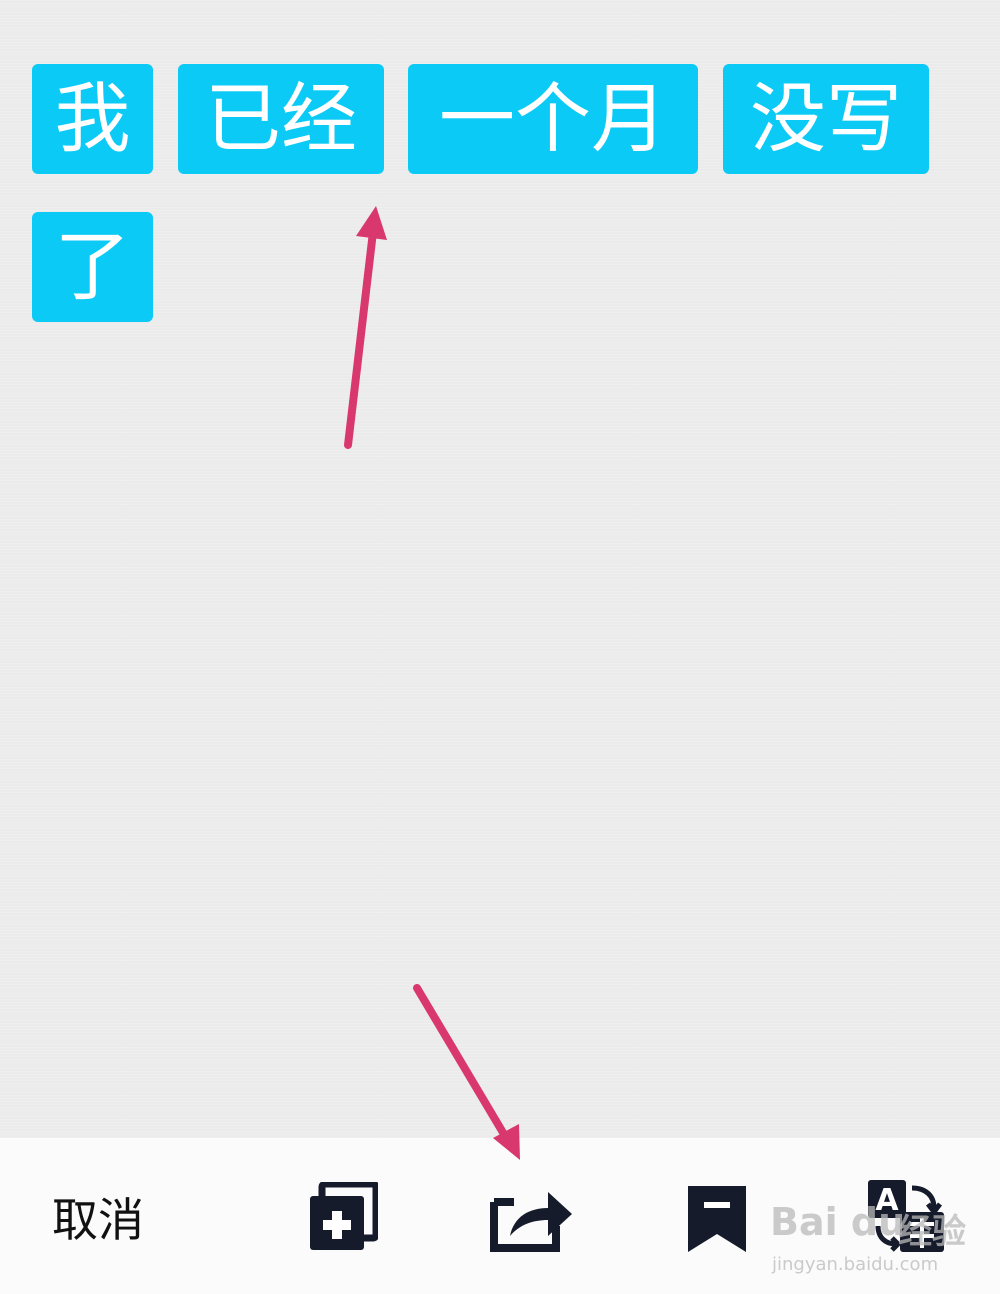 This screenshot has height=1294, width=1000. I want to click on word-chip: 一个月, so click(553, 119).